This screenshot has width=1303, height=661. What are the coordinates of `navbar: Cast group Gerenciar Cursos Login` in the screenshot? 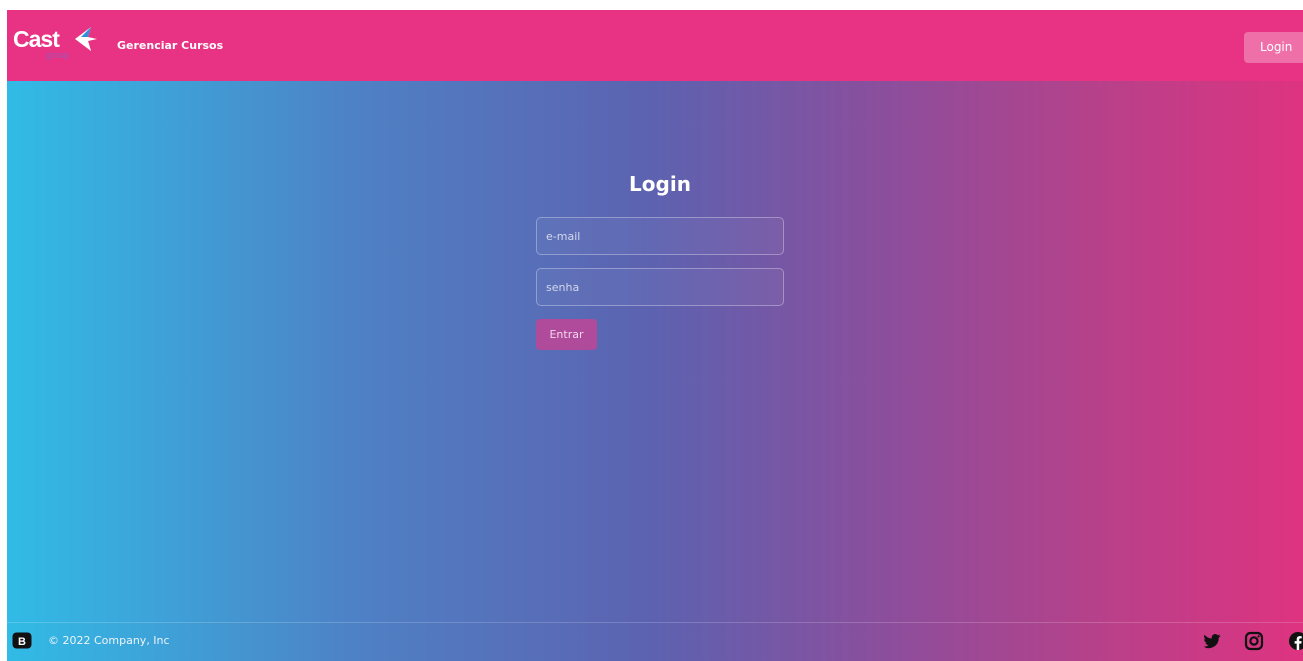 It's located at (655, 45).